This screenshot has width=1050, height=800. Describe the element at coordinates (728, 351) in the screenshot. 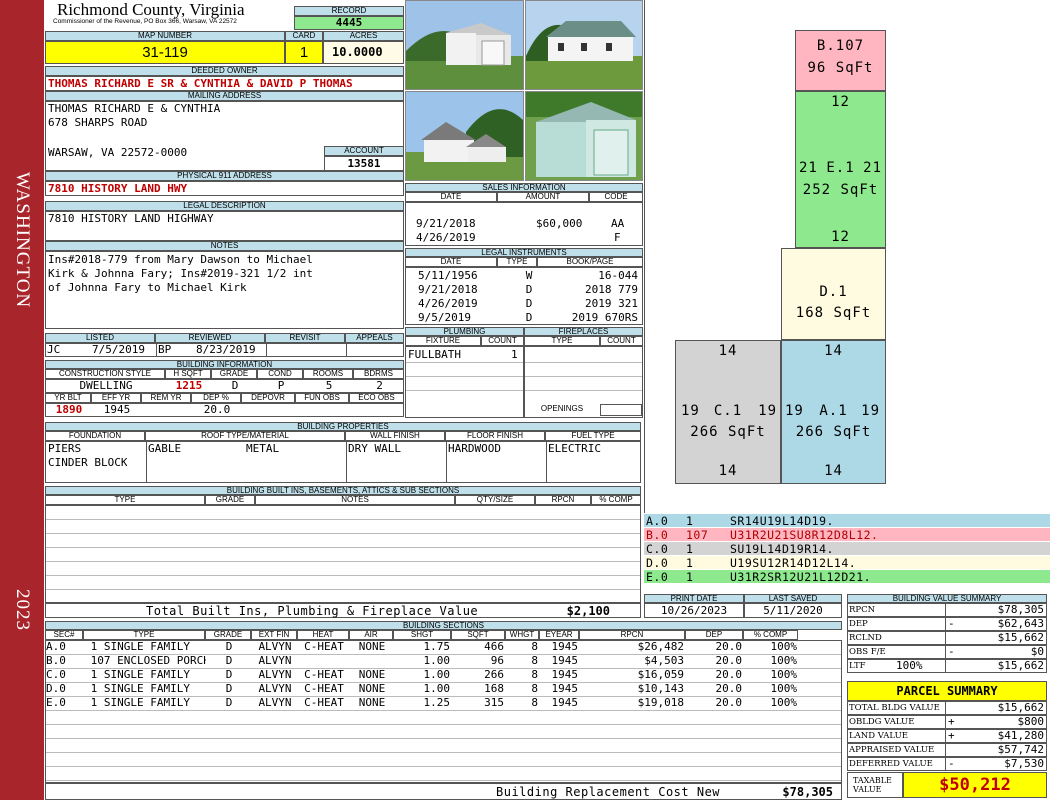

I see `dim-top: 14` at that location.